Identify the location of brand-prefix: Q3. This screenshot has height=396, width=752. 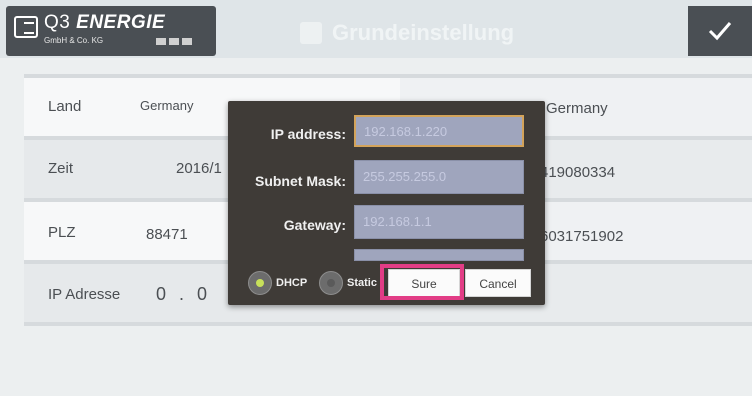
(57, 22).